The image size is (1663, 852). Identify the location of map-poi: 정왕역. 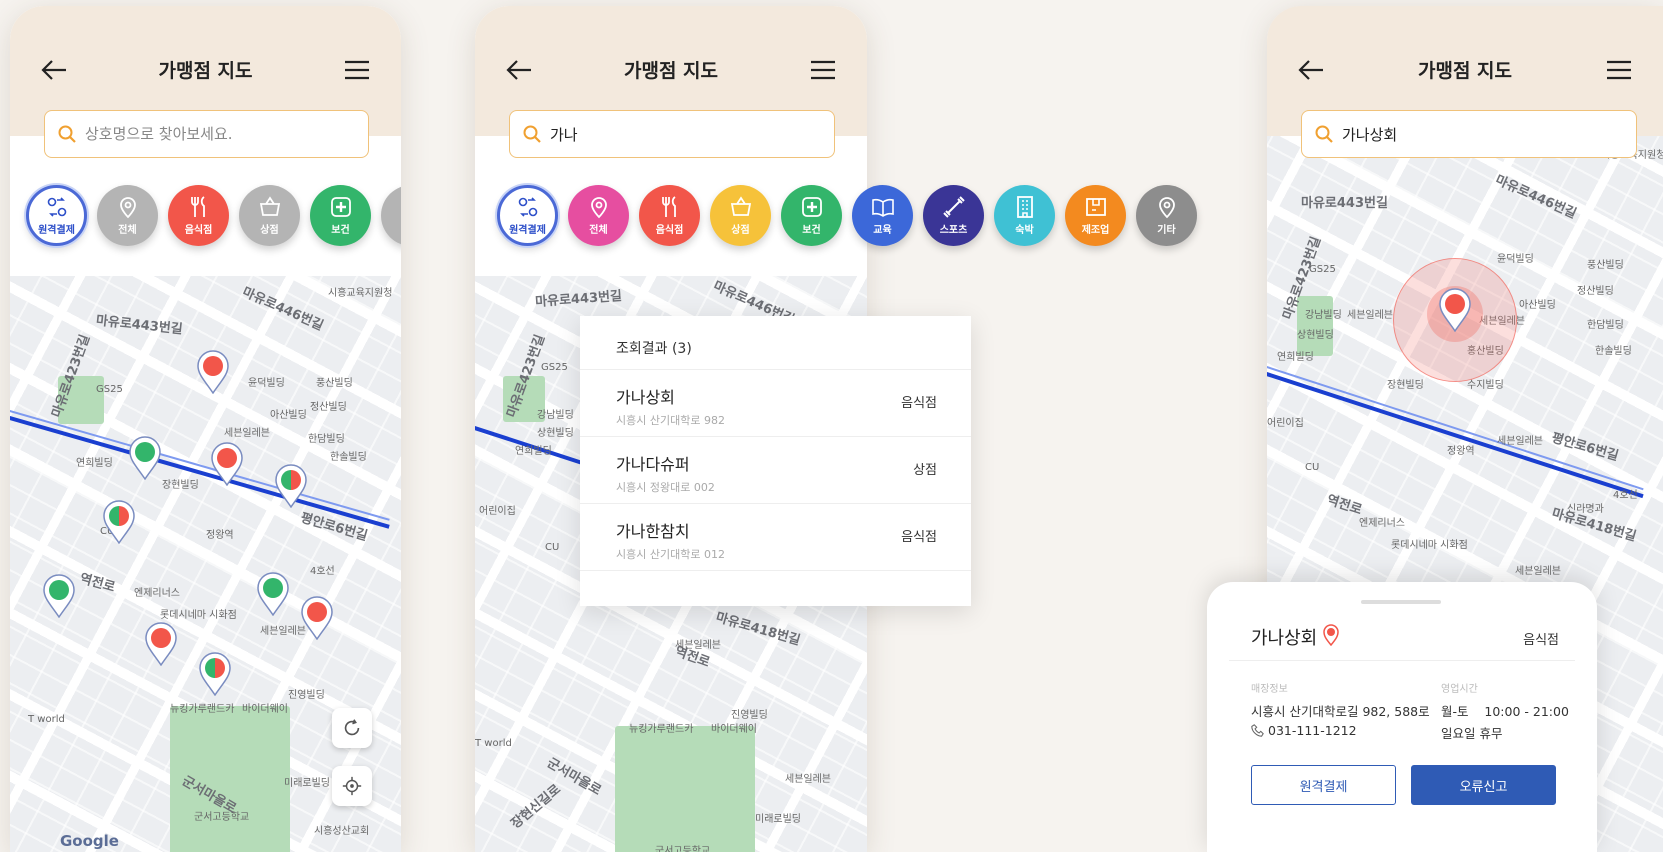
(1461, 451).